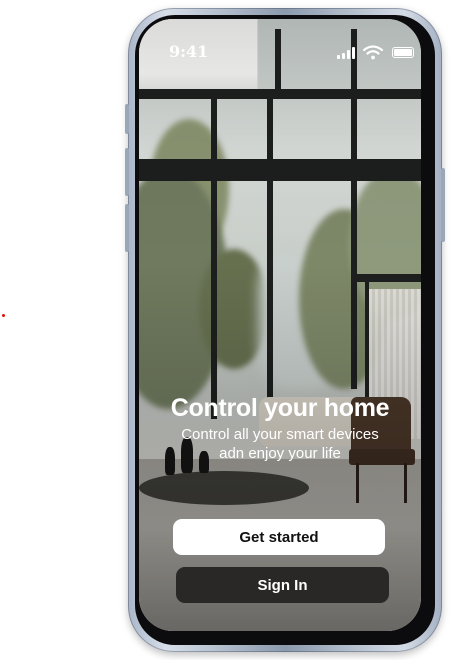  What do you see at coordinates (3, 315) in the screenshot?
I see `red-dot` at bounding box center [3, 315].